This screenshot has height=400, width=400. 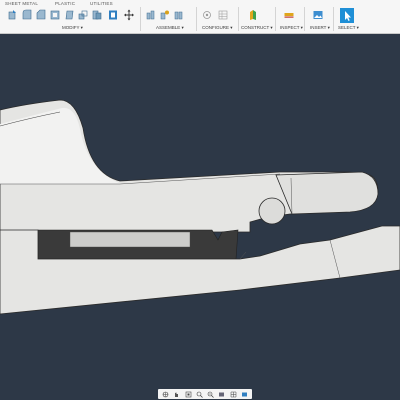 I want to click on new-component-icon, so click(x=150, y=15).